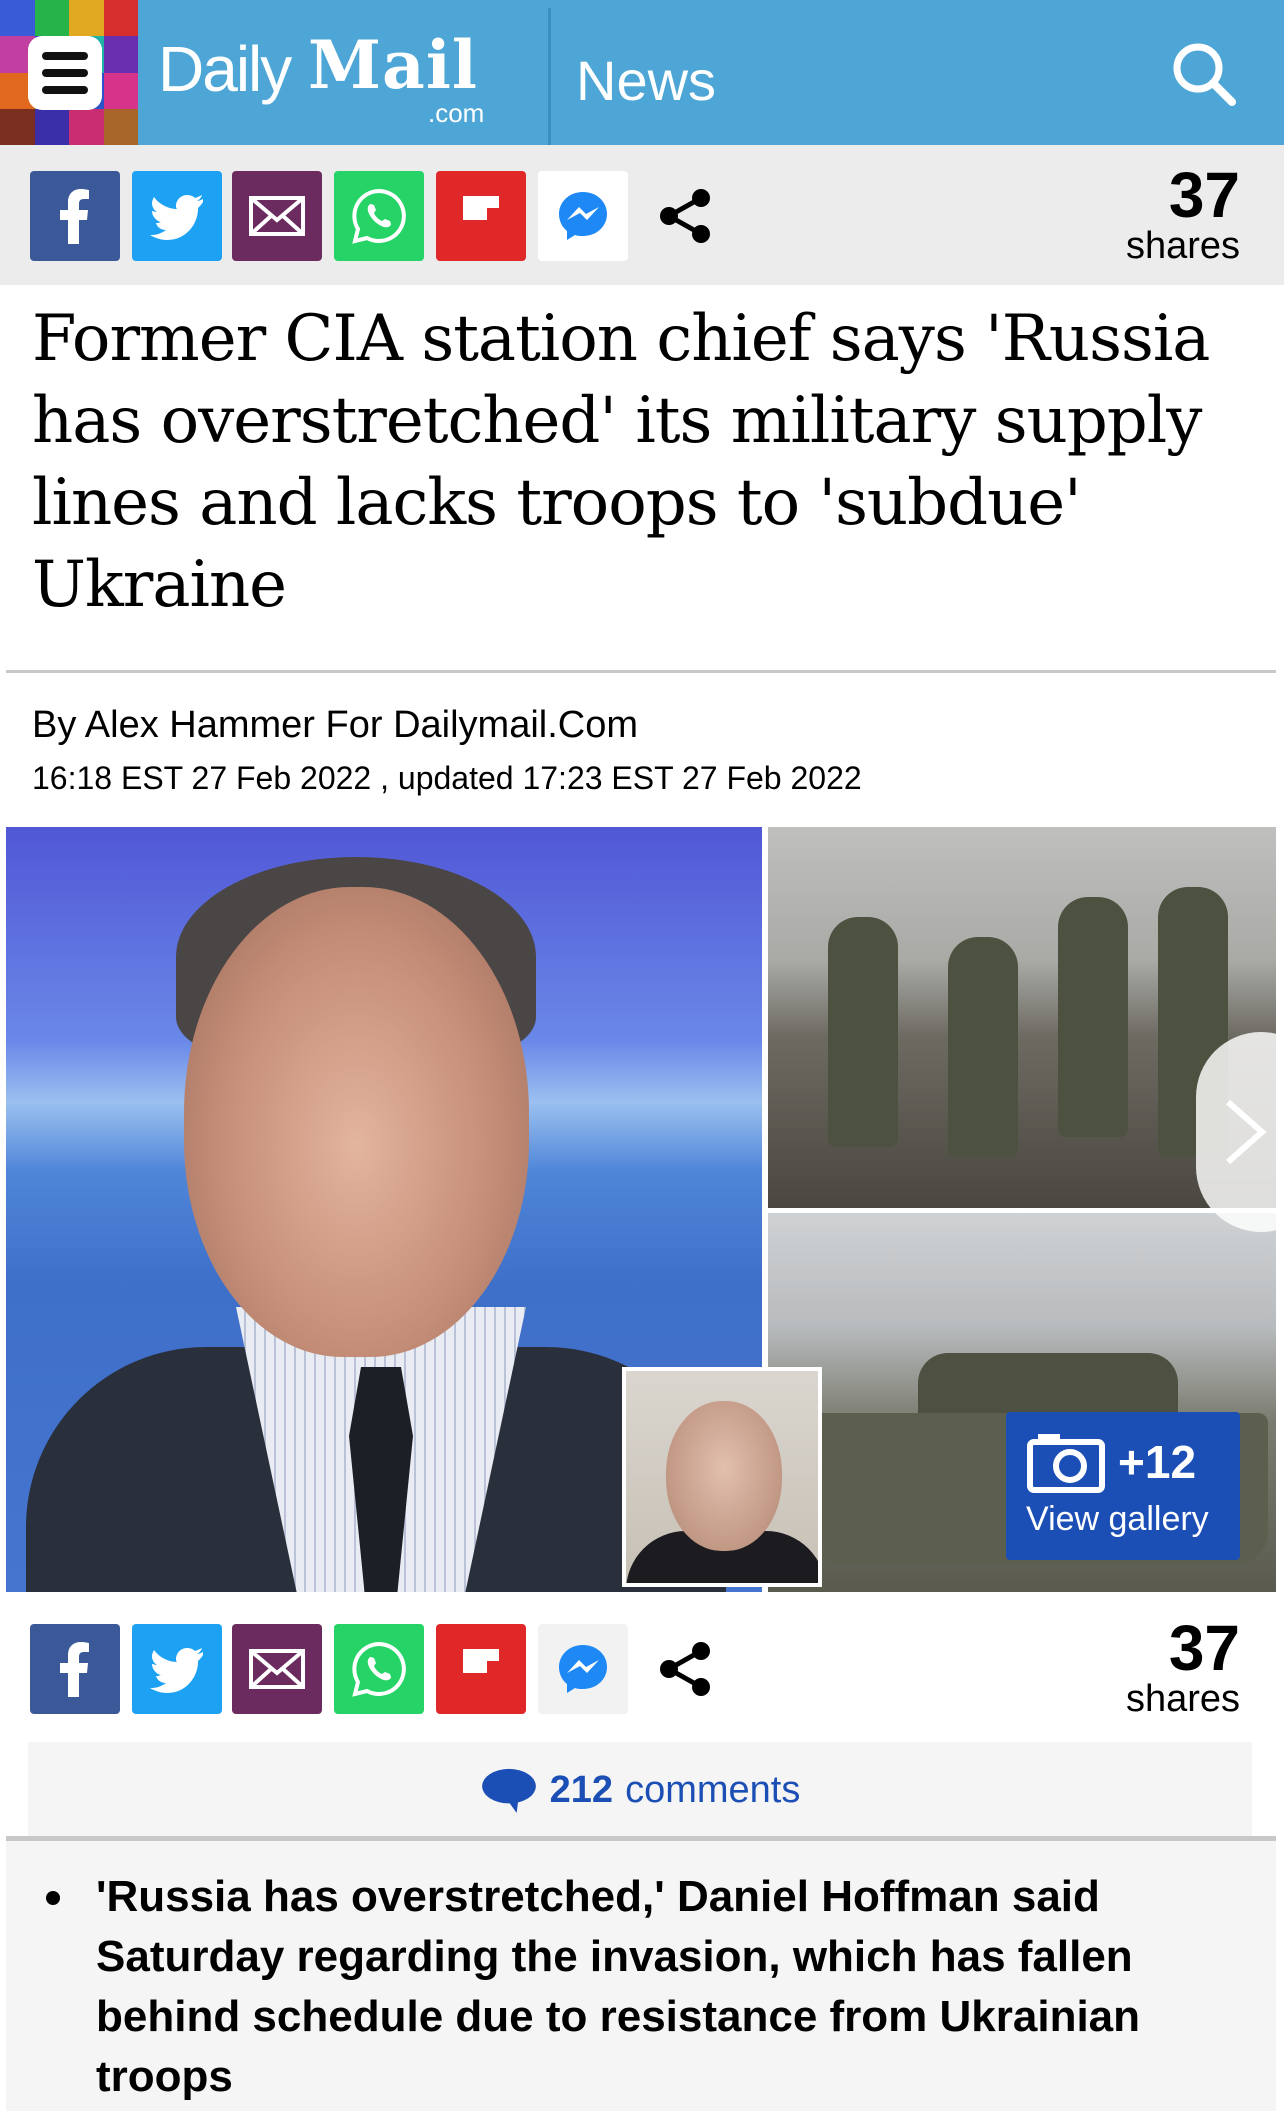 The width and height of the screenshot is (1284, 2111). What do you see at coordinates (1157, 1462) in the screenshot?
I see `gallery-count: +12` at bounding box center [1157, 1462].